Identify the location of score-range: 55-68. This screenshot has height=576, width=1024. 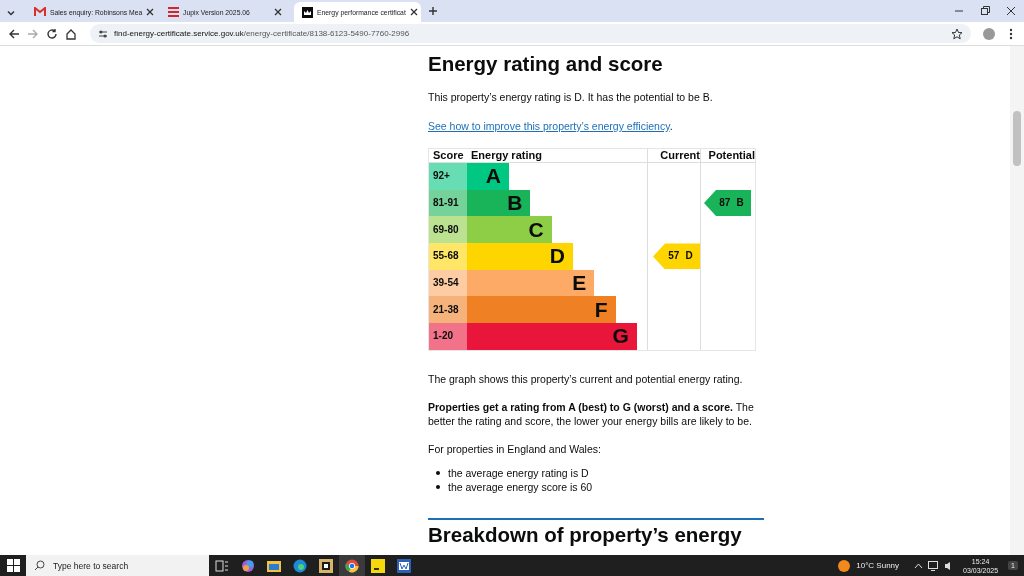
(448, 256).